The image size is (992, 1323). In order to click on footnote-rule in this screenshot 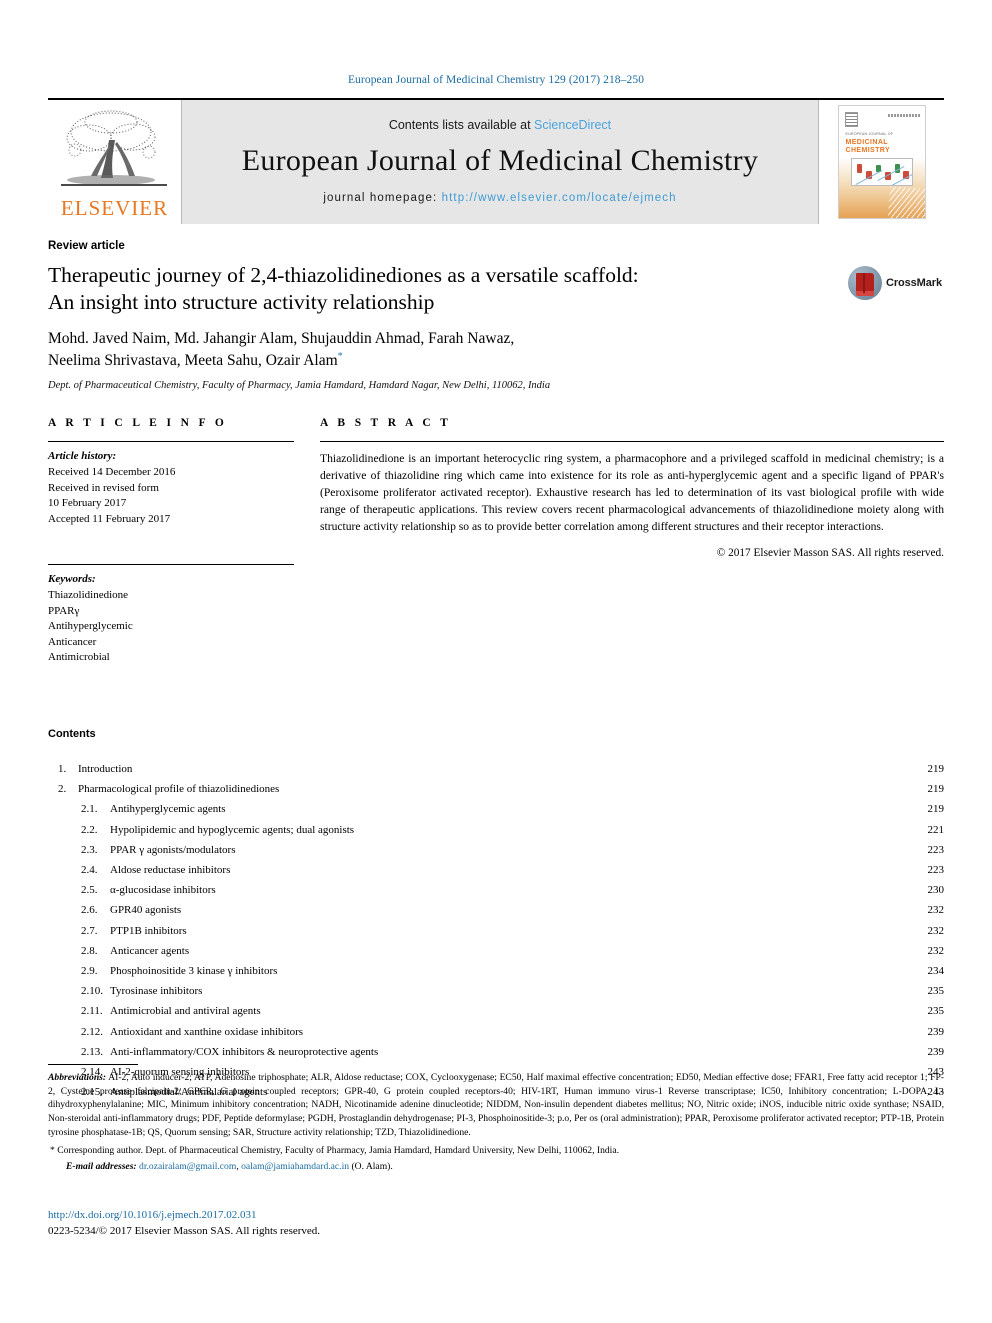, I will do `click(93, 1064)`.